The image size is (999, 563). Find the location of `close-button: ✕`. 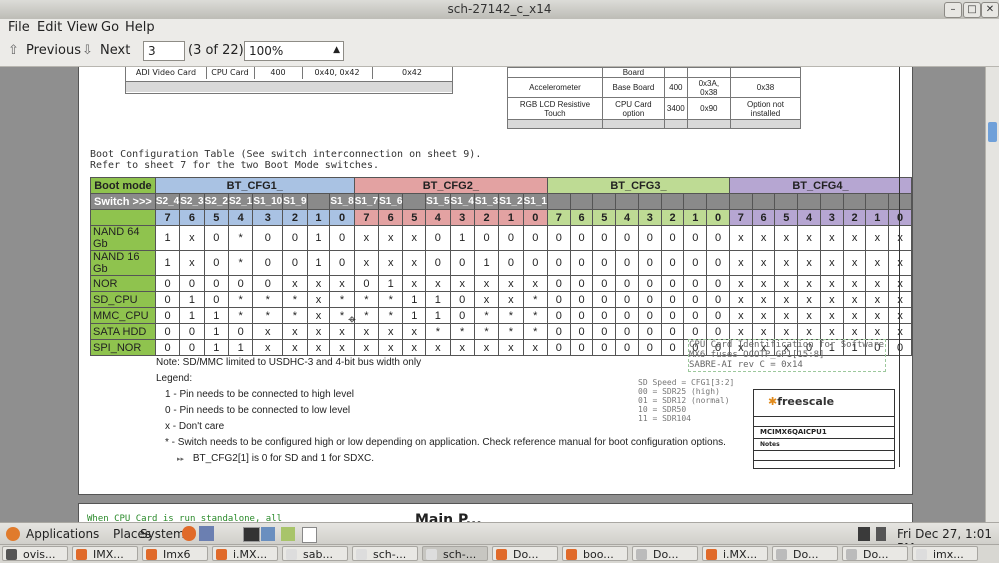

close-button: ✕ is located at coordinates (990, 10).